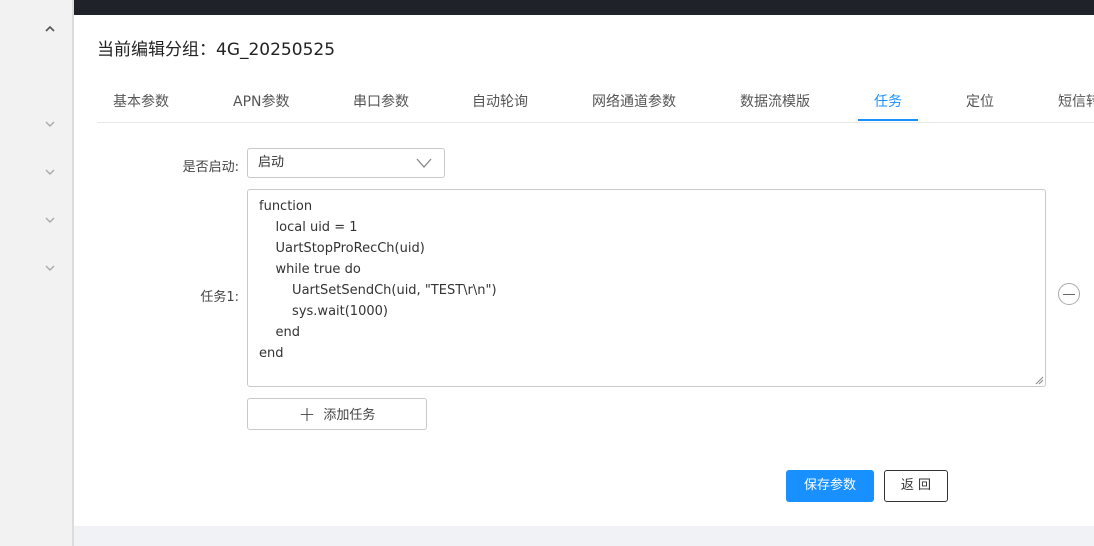 The height and width of the screenshot is (546, 1094). Describe the element at coordinates (584, 7) in the screenshot. I see `top-bar` at that location.